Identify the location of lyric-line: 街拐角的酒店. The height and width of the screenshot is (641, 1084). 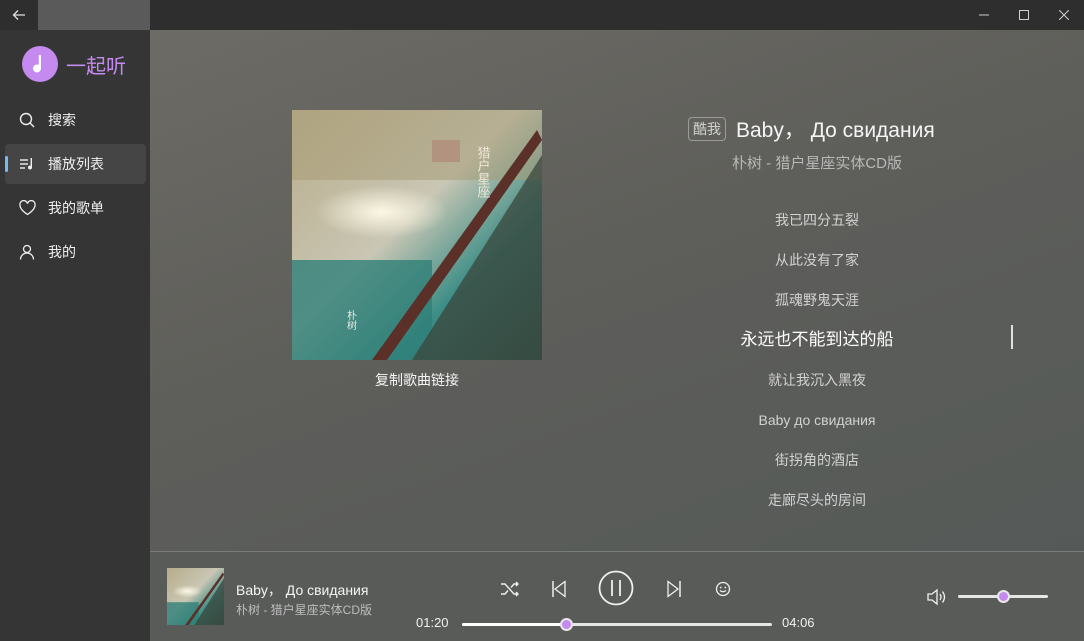
(817, 460).